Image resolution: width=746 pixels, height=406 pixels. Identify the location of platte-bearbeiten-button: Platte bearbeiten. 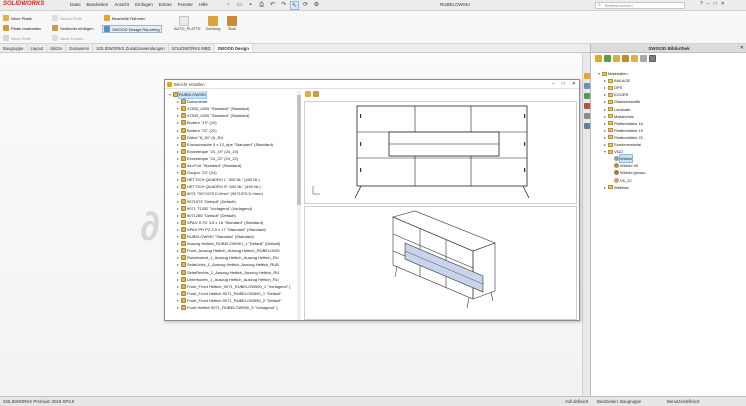
(22, 28).